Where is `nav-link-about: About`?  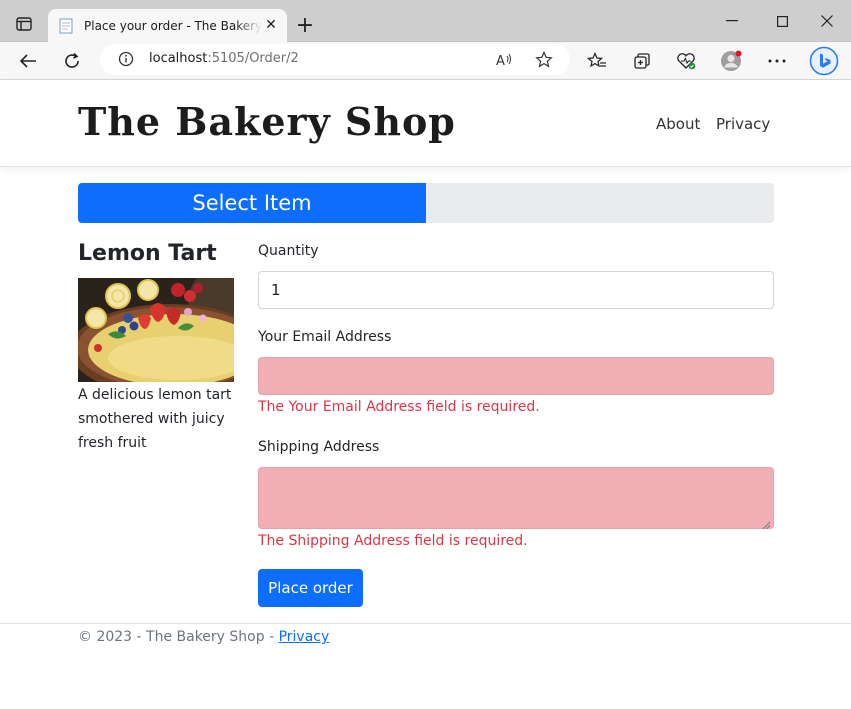
nav-link-about: About is located at coordinates (678, 124).